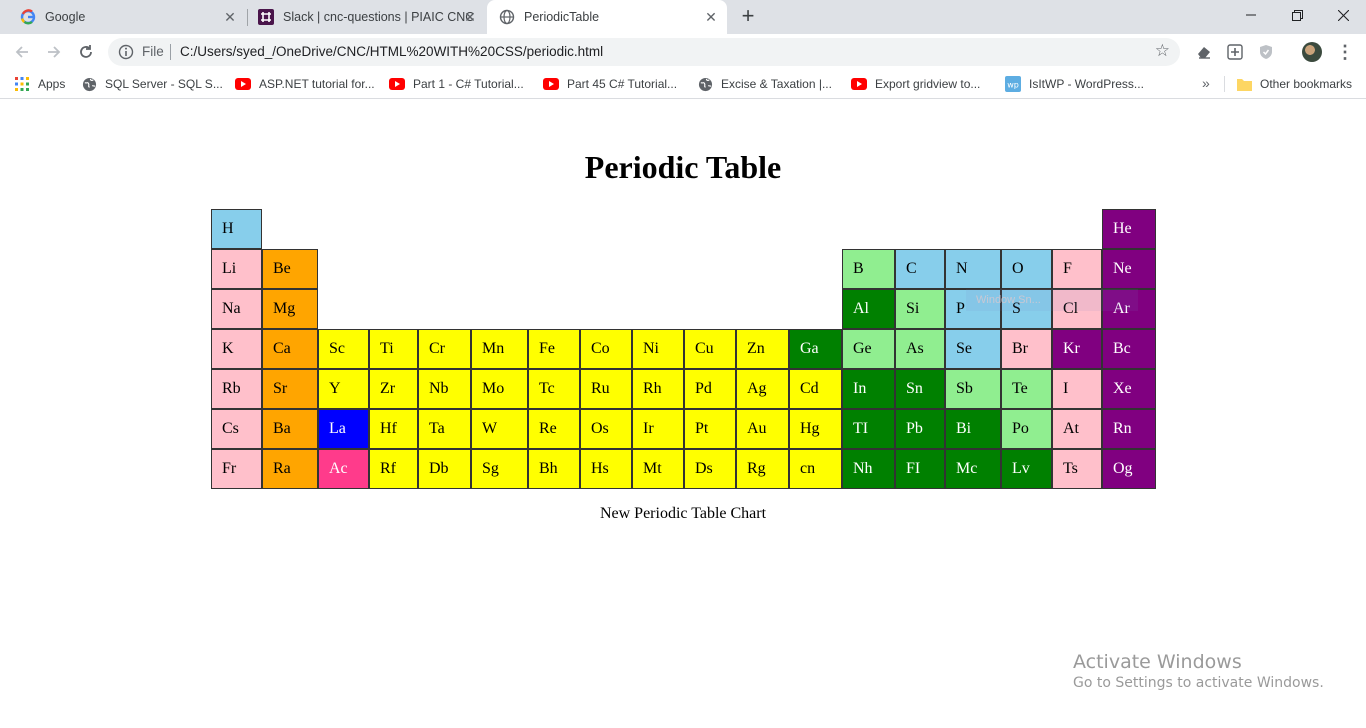 This screenshot has height=728, width=1366. What do you see at coordinates (1345, 52) in the screenshot?
I see `more-menu-icon: ⋮` at bounding box center [1345, 52].